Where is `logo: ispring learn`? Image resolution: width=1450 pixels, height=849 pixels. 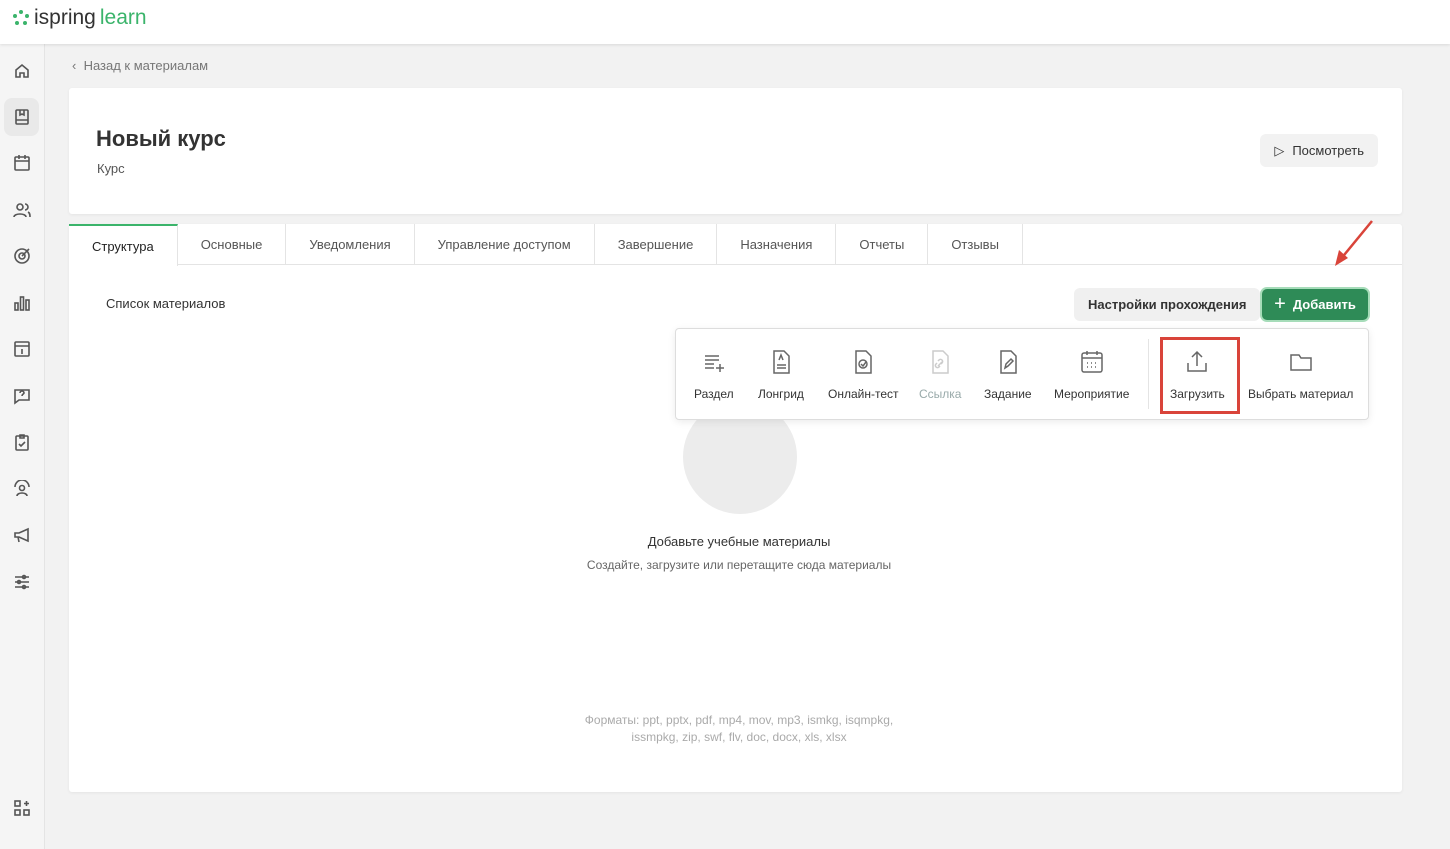 logo: ispring learn is located at coordinates (79, 18).